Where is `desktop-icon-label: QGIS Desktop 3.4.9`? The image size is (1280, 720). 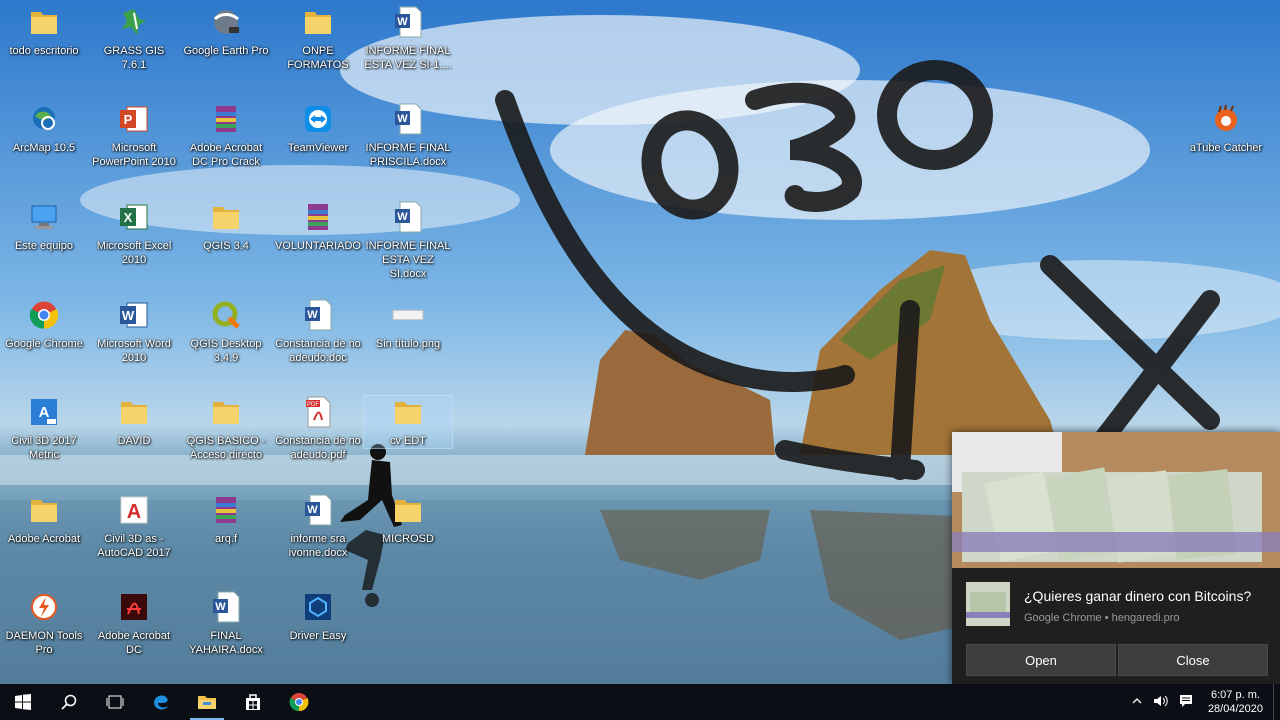
desktop-icon-label: QGIS Desktop 3.4.9 is located at coordinates (226, 351).